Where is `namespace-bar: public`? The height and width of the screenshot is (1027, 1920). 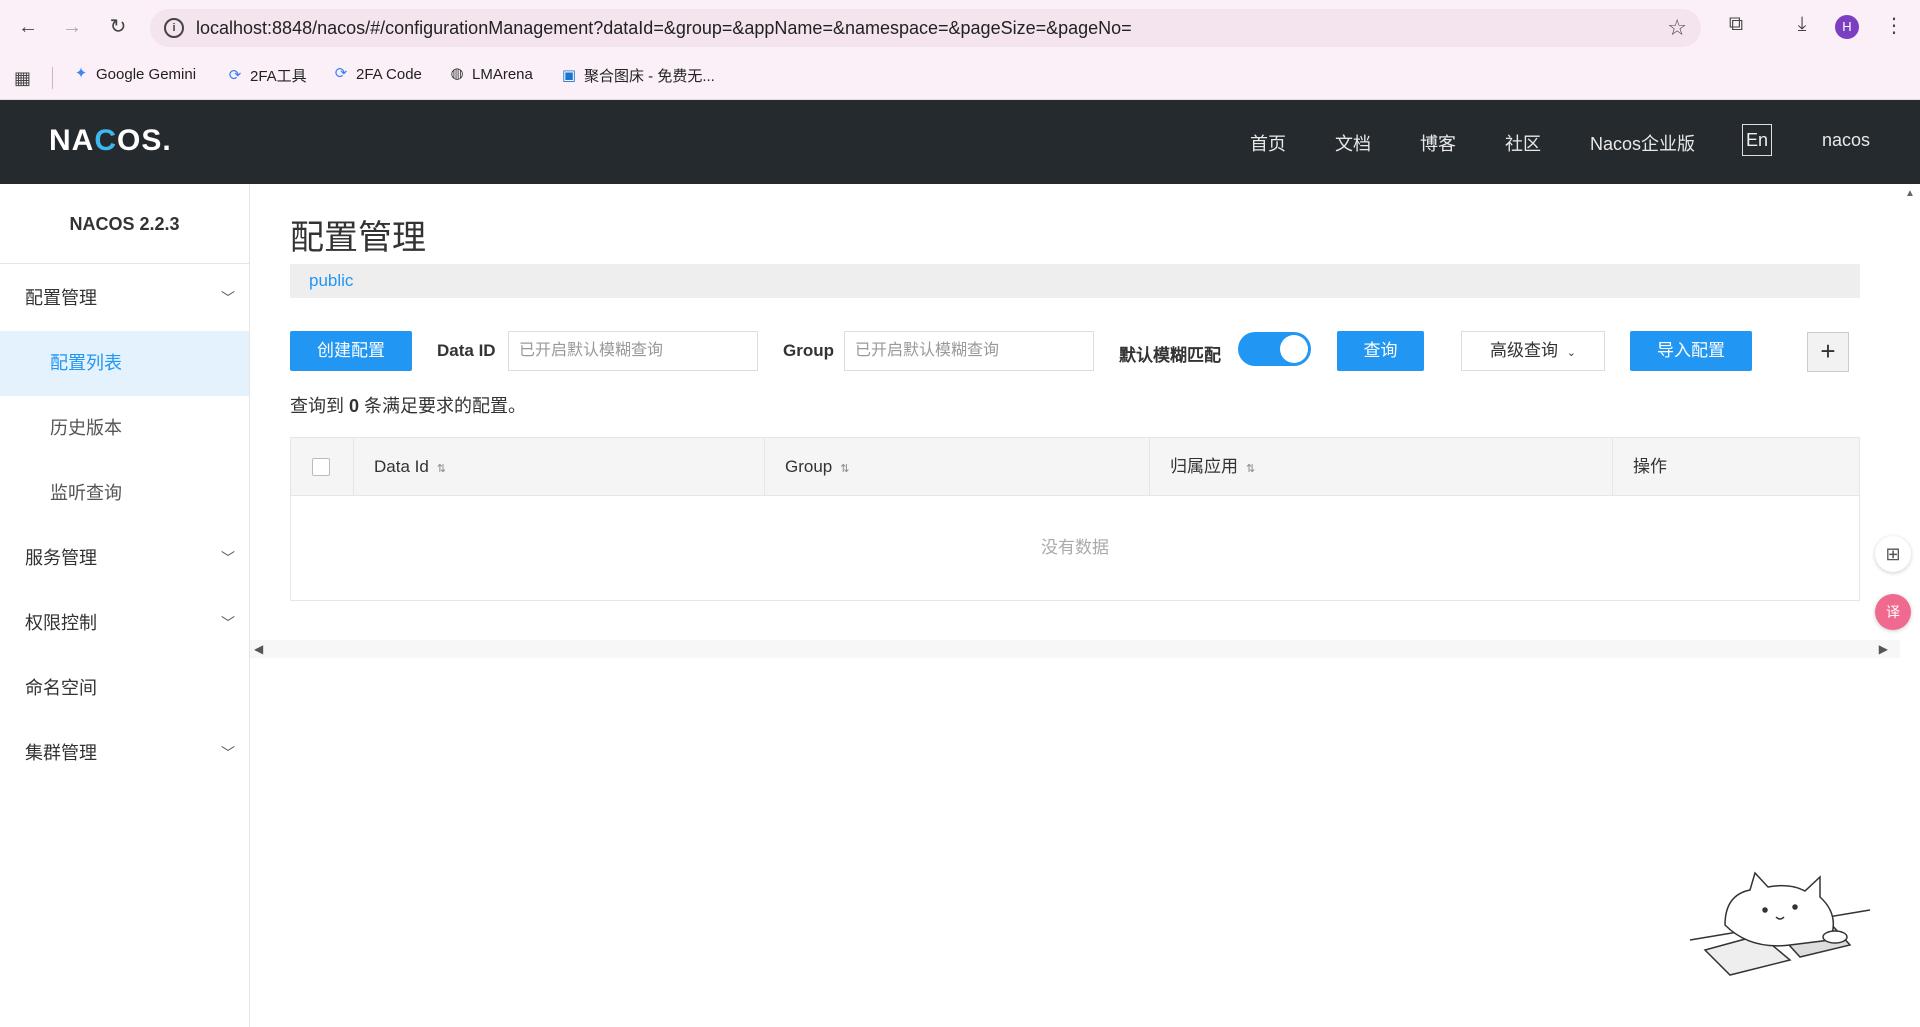 namespace-bar: public is located at coordinates (1075, 281).